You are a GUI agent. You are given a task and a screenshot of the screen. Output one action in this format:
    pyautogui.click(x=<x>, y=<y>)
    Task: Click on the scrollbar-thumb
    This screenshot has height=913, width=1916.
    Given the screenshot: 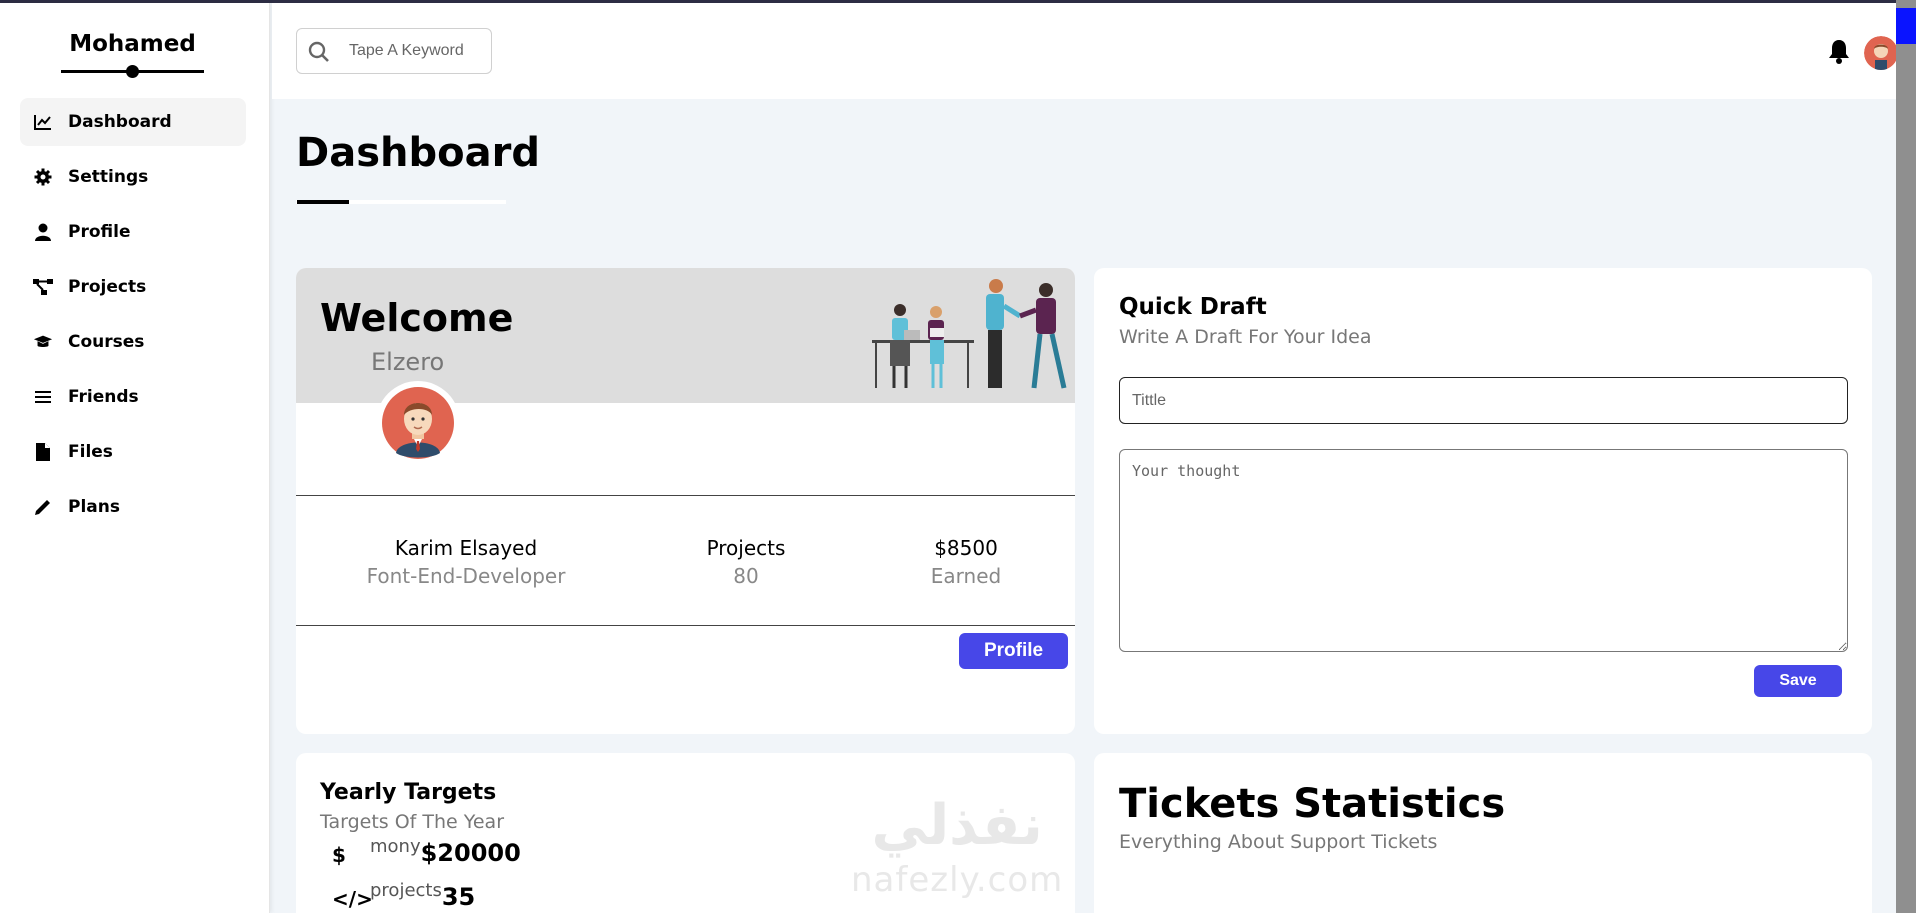 What is the action you would take?
    pyautogui.click(x=1906, y=26)
    